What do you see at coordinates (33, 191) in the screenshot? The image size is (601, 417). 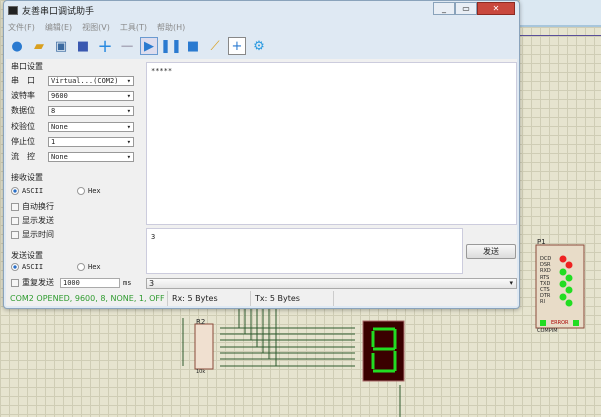 I see `receive-ascii-label: ASCII` at bounding box center [33, 191].